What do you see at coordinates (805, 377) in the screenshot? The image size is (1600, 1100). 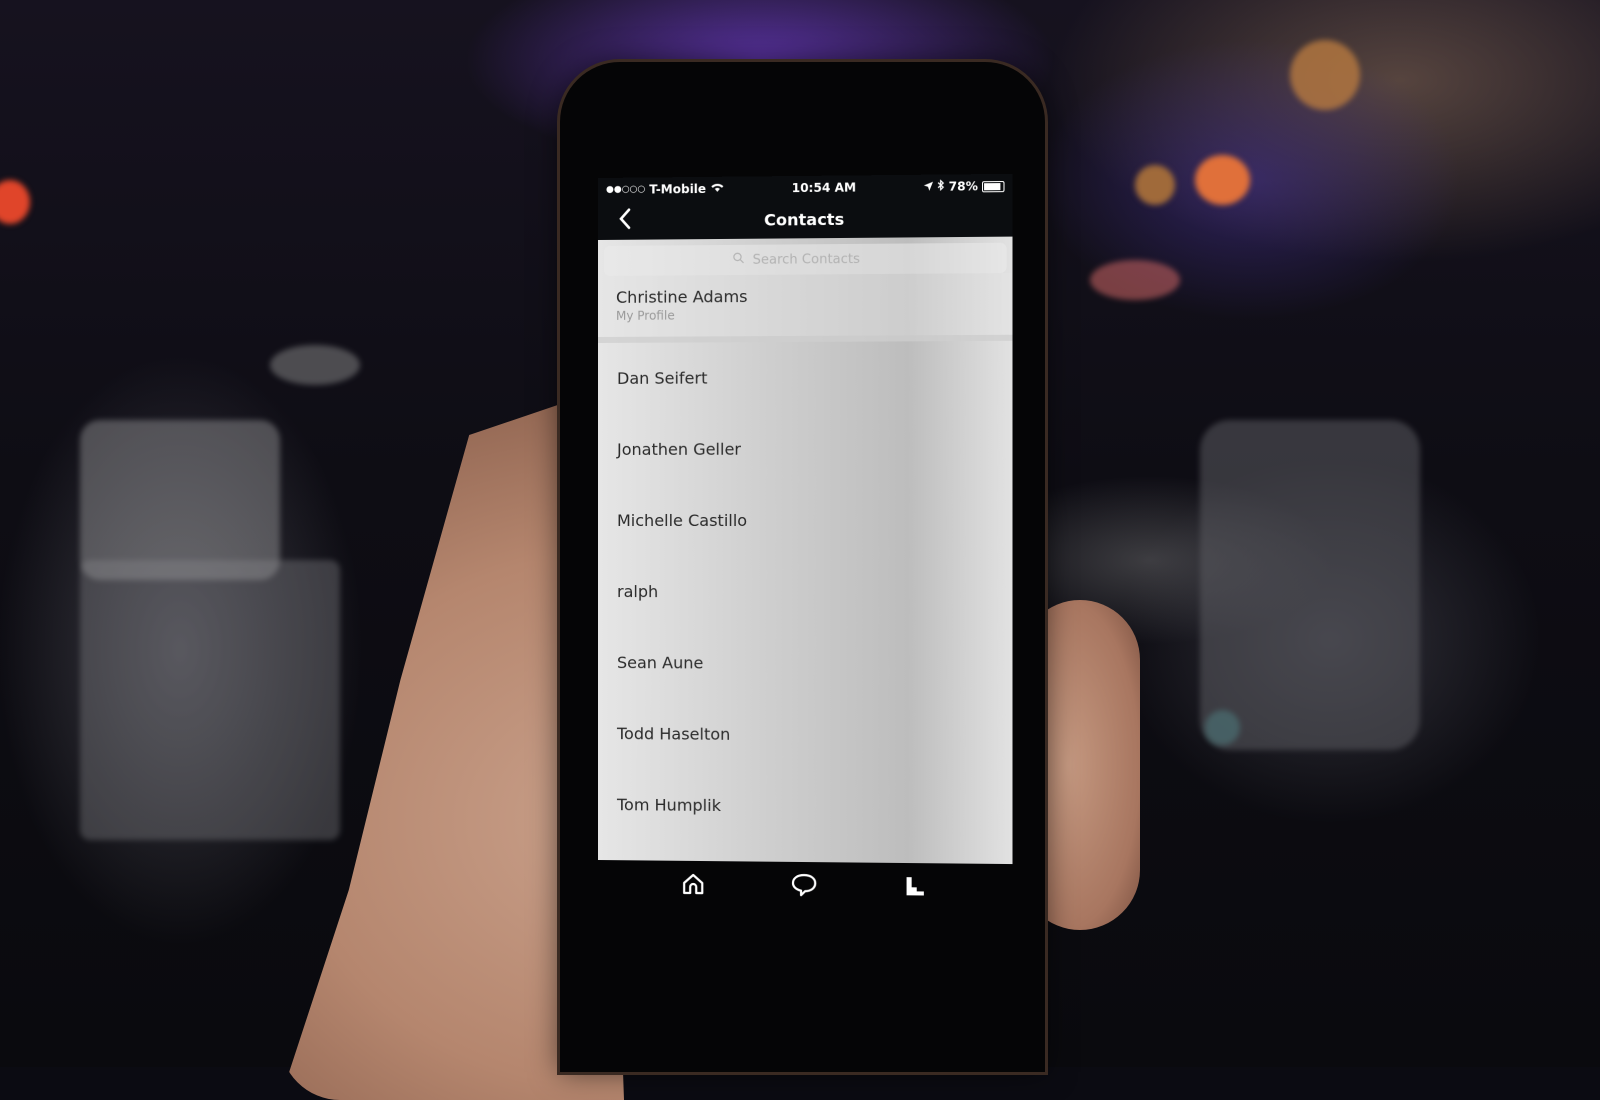 I see `contact-item: Dan Seifert` at bounding box center [805, 377].